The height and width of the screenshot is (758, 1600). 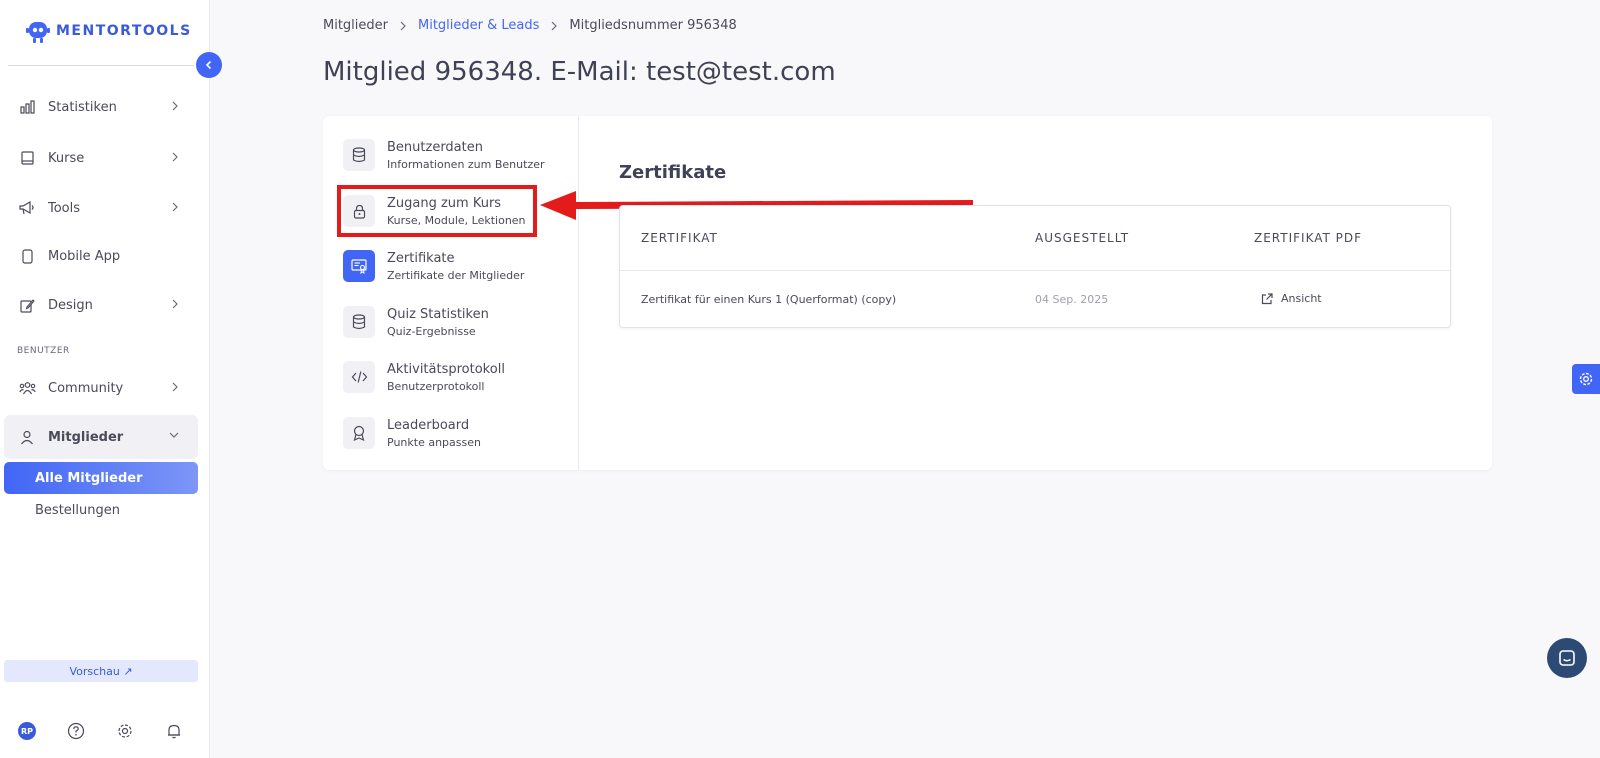 What do you see at coordinates (27, 305) in the screenshot?
I see `edit-icon` at bounding box center [27, 305].